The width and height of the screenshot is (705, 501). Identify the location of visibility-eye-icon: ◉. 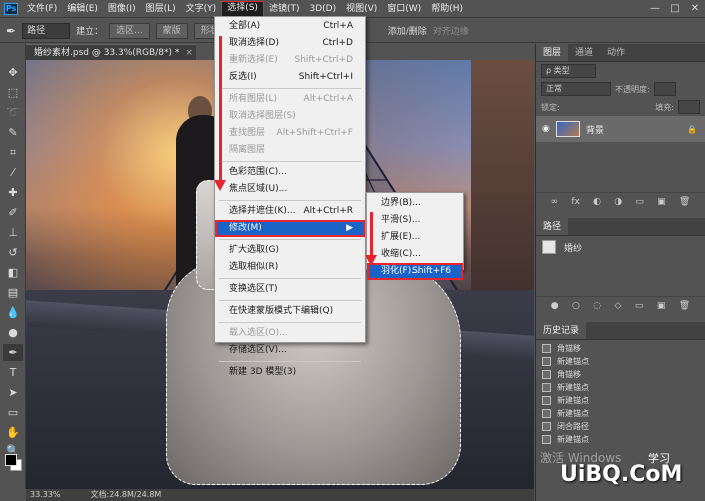
(546, 129).